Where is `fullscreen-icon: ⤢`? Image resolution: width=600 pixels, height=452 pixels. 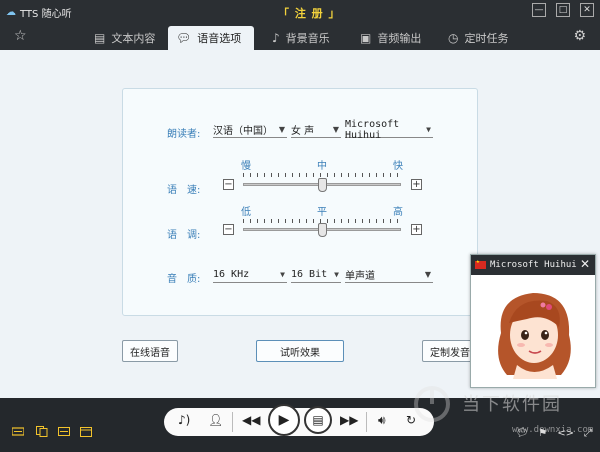 fullscreen-icon: ⤢ is located at coordinates (588, 433).